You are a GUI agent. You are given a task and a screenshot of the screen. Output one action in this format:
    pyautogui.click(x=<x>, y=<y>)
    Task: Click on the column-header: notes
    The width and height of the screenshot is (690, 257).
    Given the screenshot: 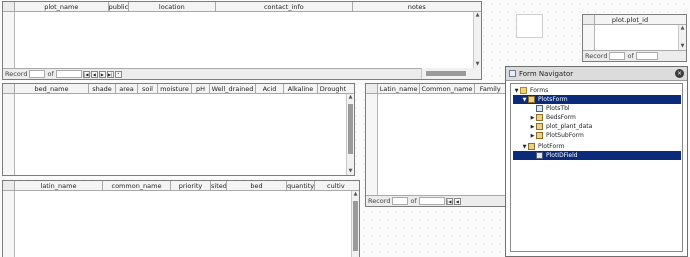 What is the action you would take?
    pyautogui.click(x=417, y=6)
    